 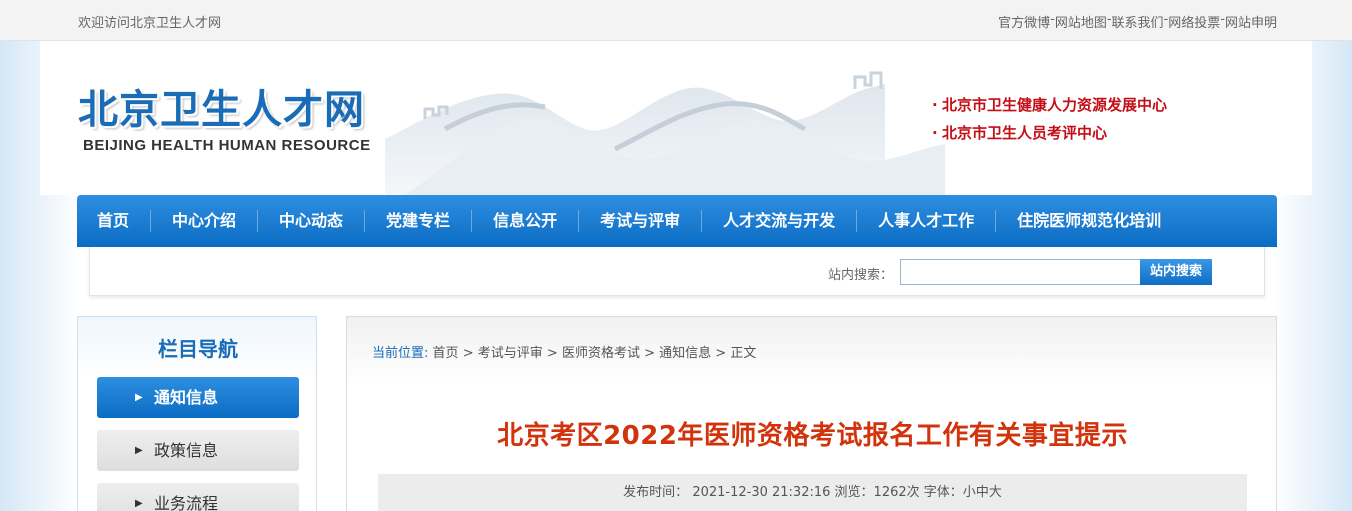 I want to click on breadcrumb-notices: 通知信息, so click(x=685, y=353).